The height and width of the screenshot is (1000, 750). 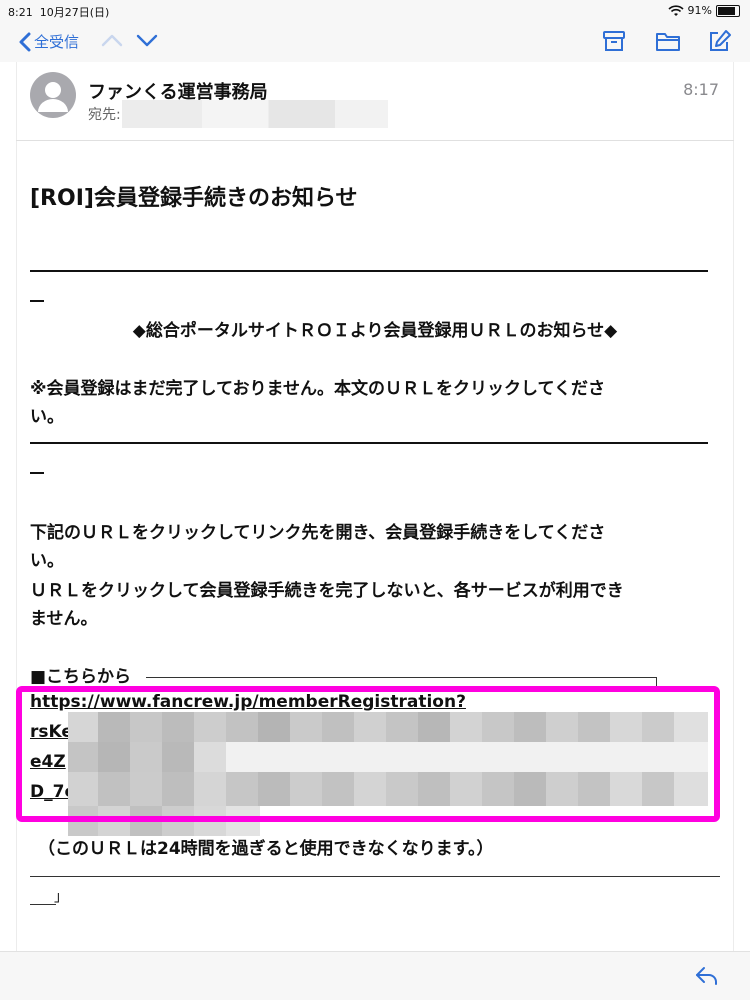 I want to click on next-message-button, so click(x=147, y=40).